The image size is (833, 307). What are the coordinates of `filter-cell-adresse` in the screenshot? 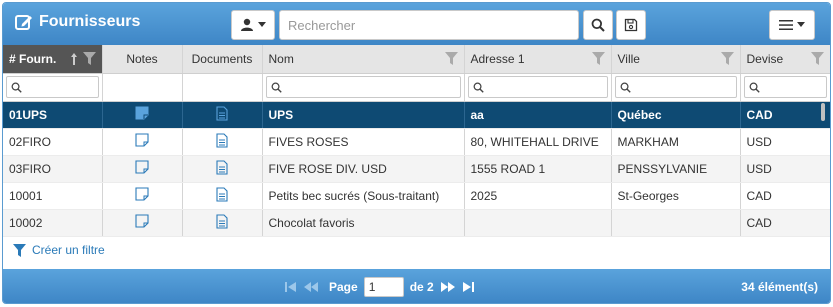 It's located at (538, 87).